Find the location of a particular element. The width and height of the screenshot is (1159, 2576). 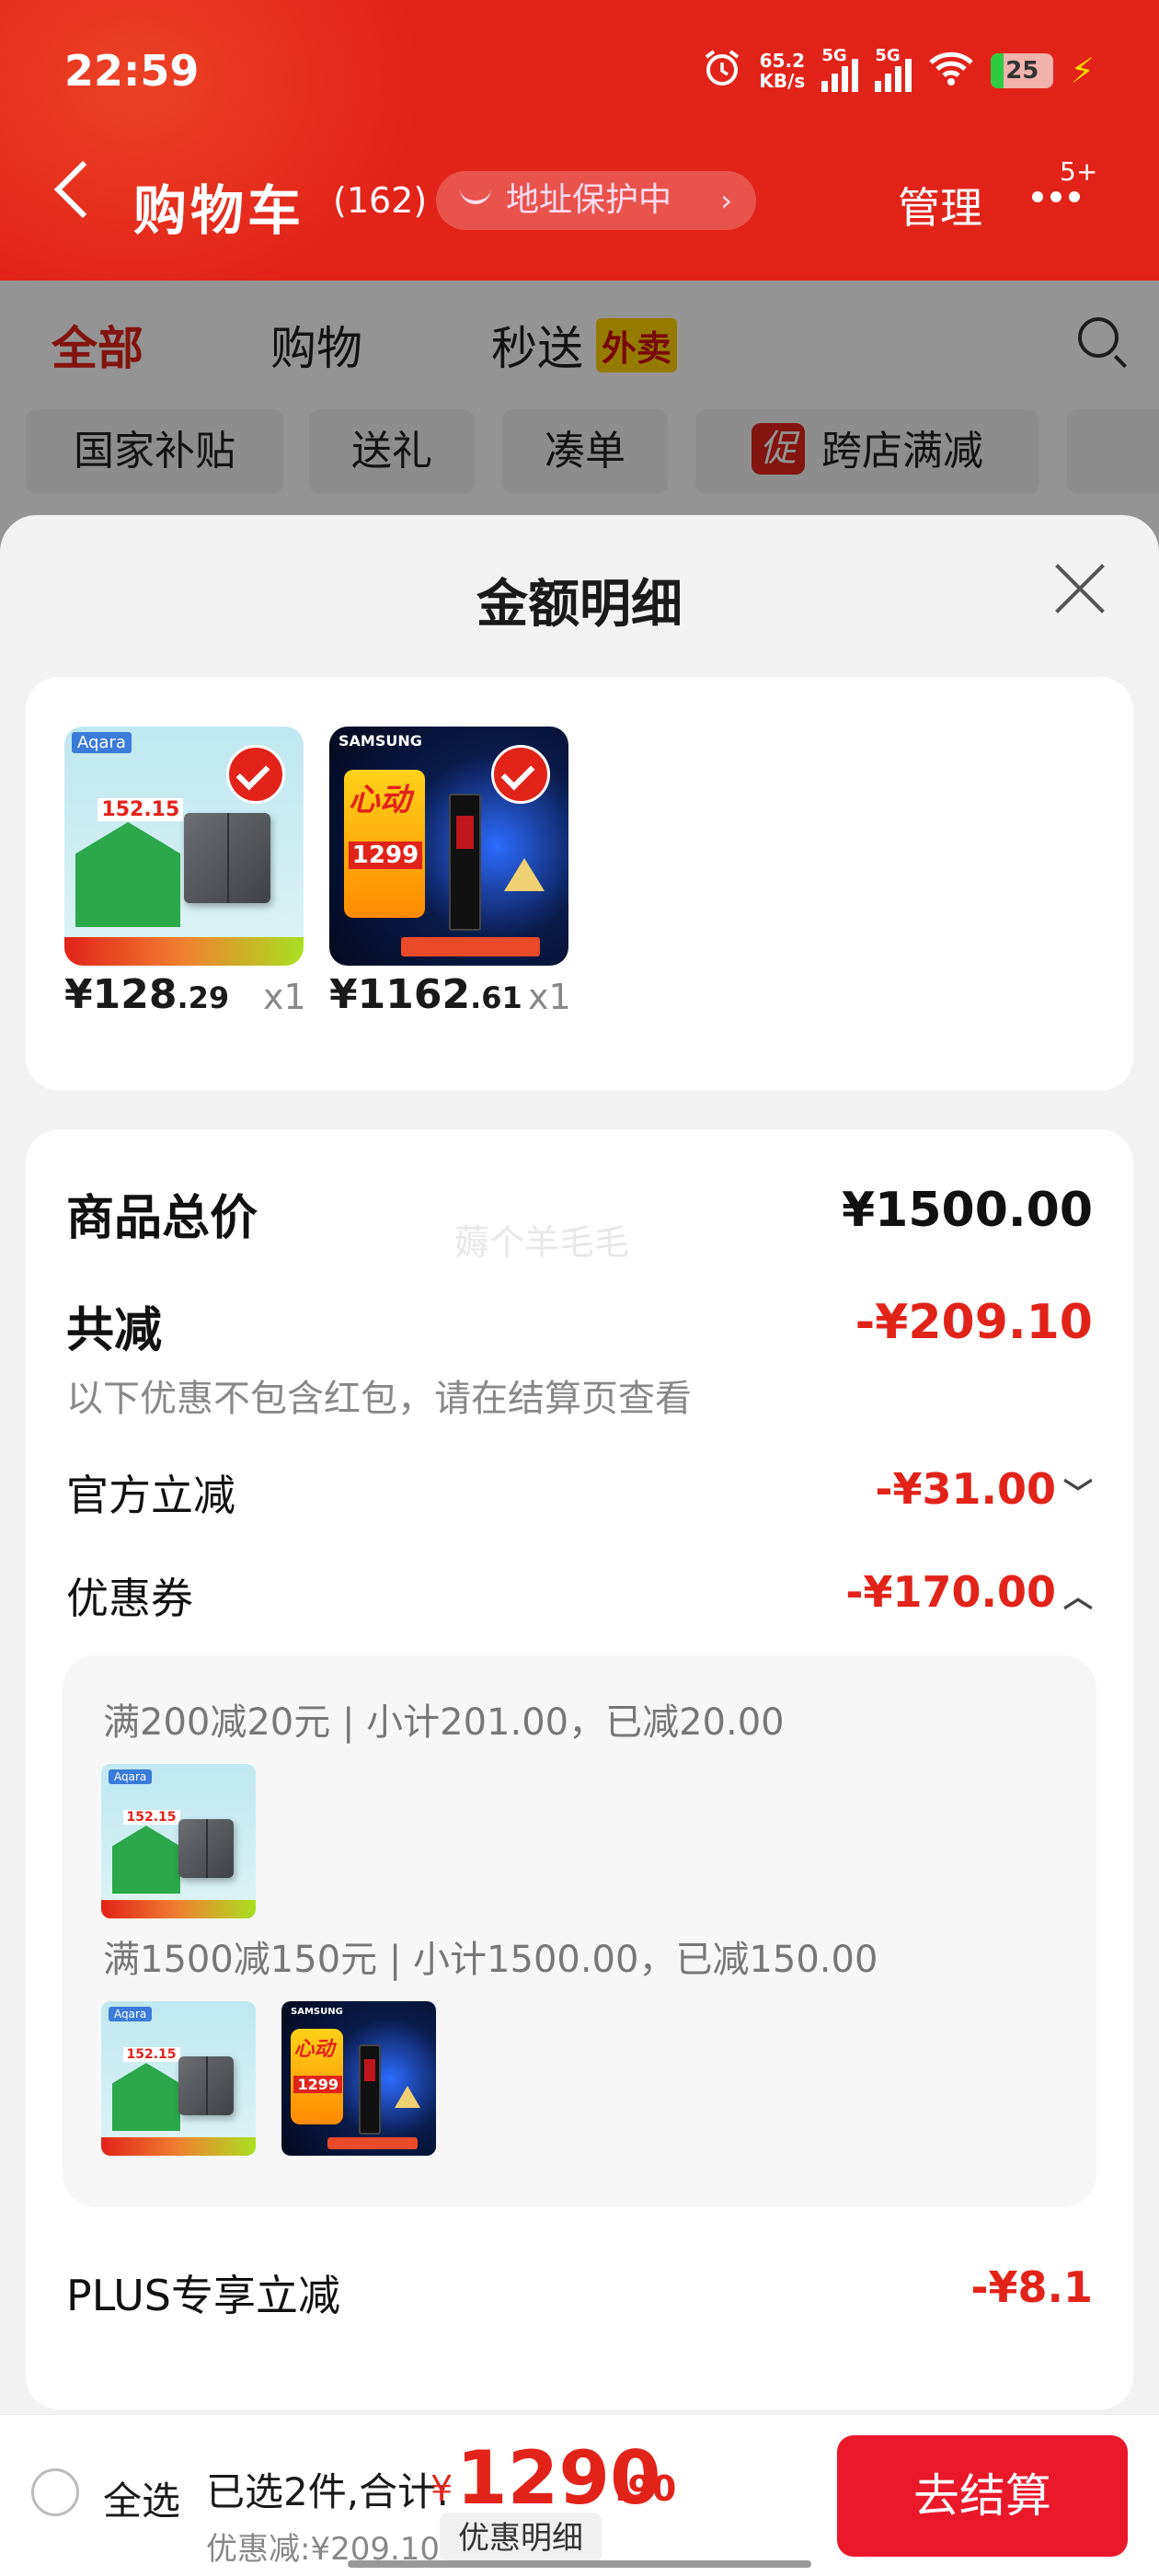

checkout-button: 去结算 is located at coordinates (982, 2496).